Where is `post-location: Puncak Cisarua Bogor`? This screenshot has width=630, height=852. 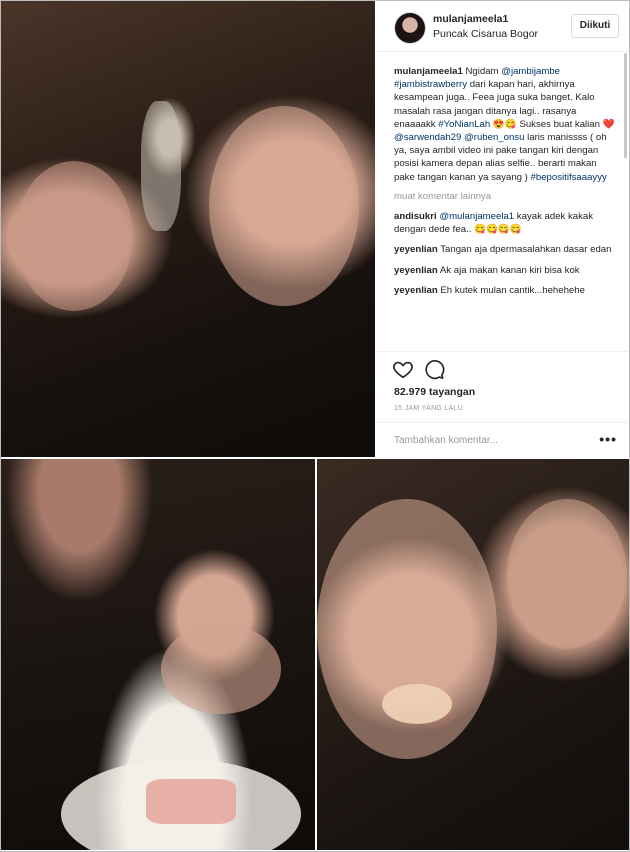
post-location: Puncak Cisarua Bogor is located at coordinates (485, 34).